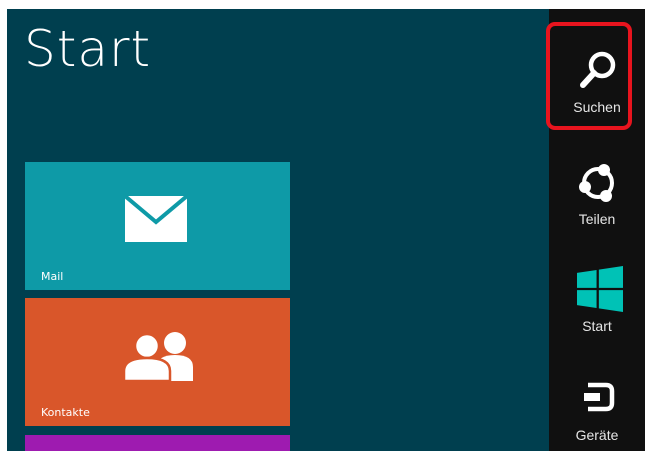 This screenshot has width=645, height=451. I want to click on tile-contacts: Kontakte, so click(157, 362).